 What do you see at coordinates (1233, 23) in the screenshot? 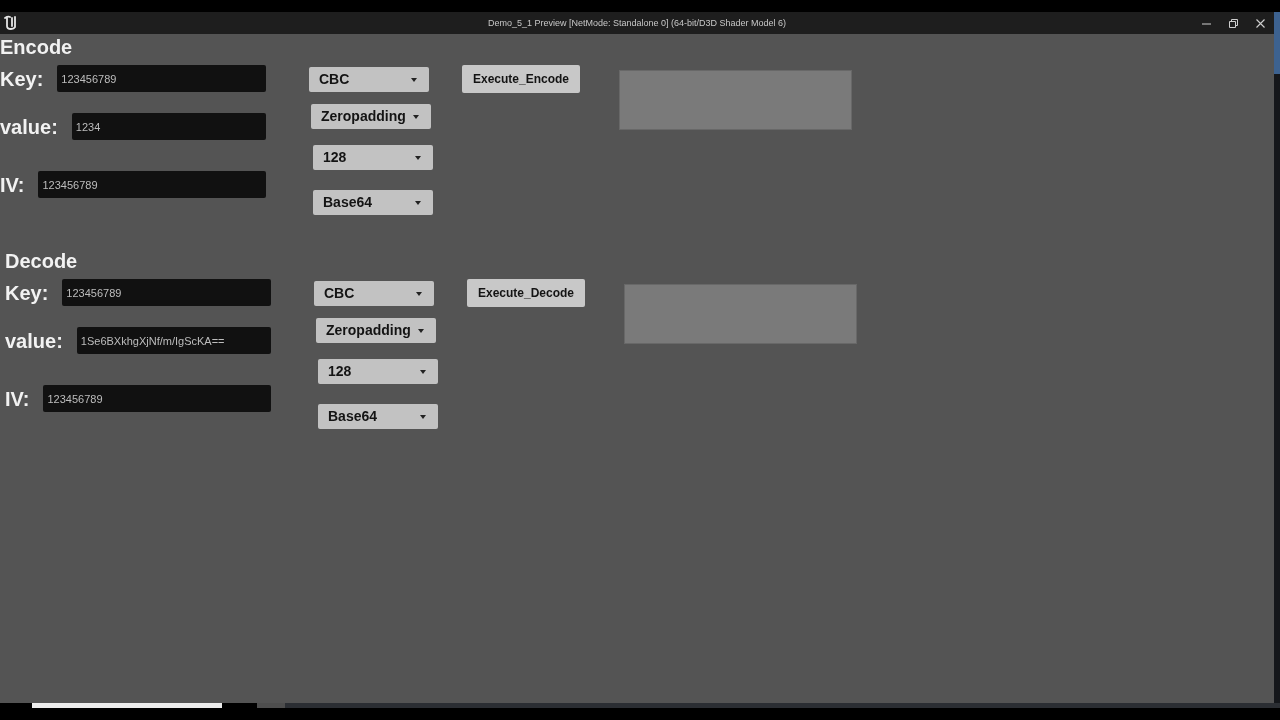
I see `restore-icon` at bounding box center [1233, 23].